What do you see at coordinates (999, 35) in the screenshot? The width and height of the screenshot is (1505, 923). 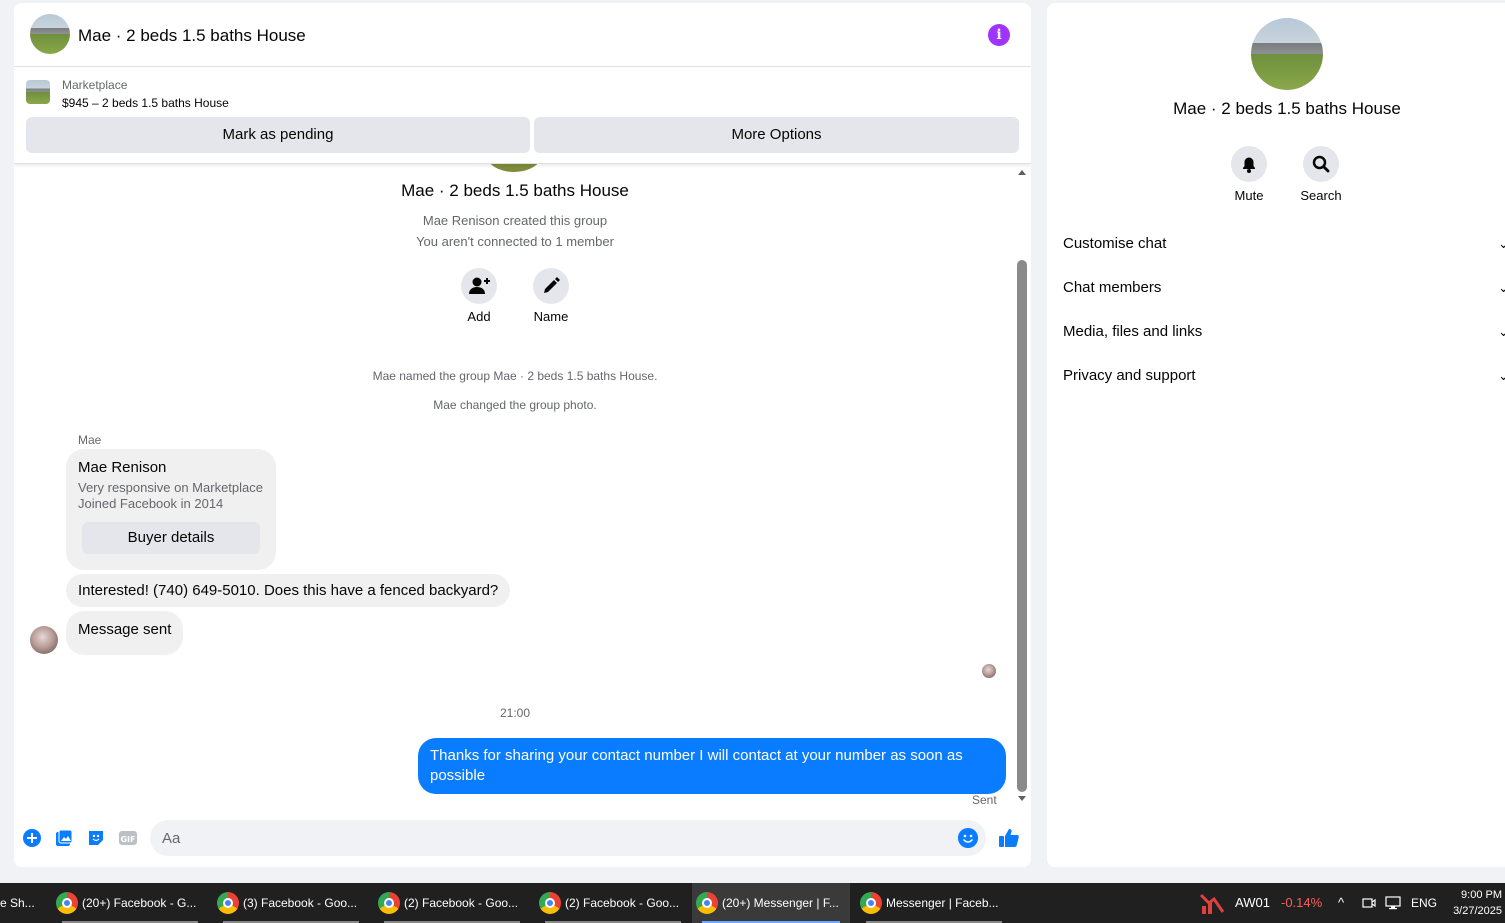 I see `info-icon: i` at bounding box center [999, 35].